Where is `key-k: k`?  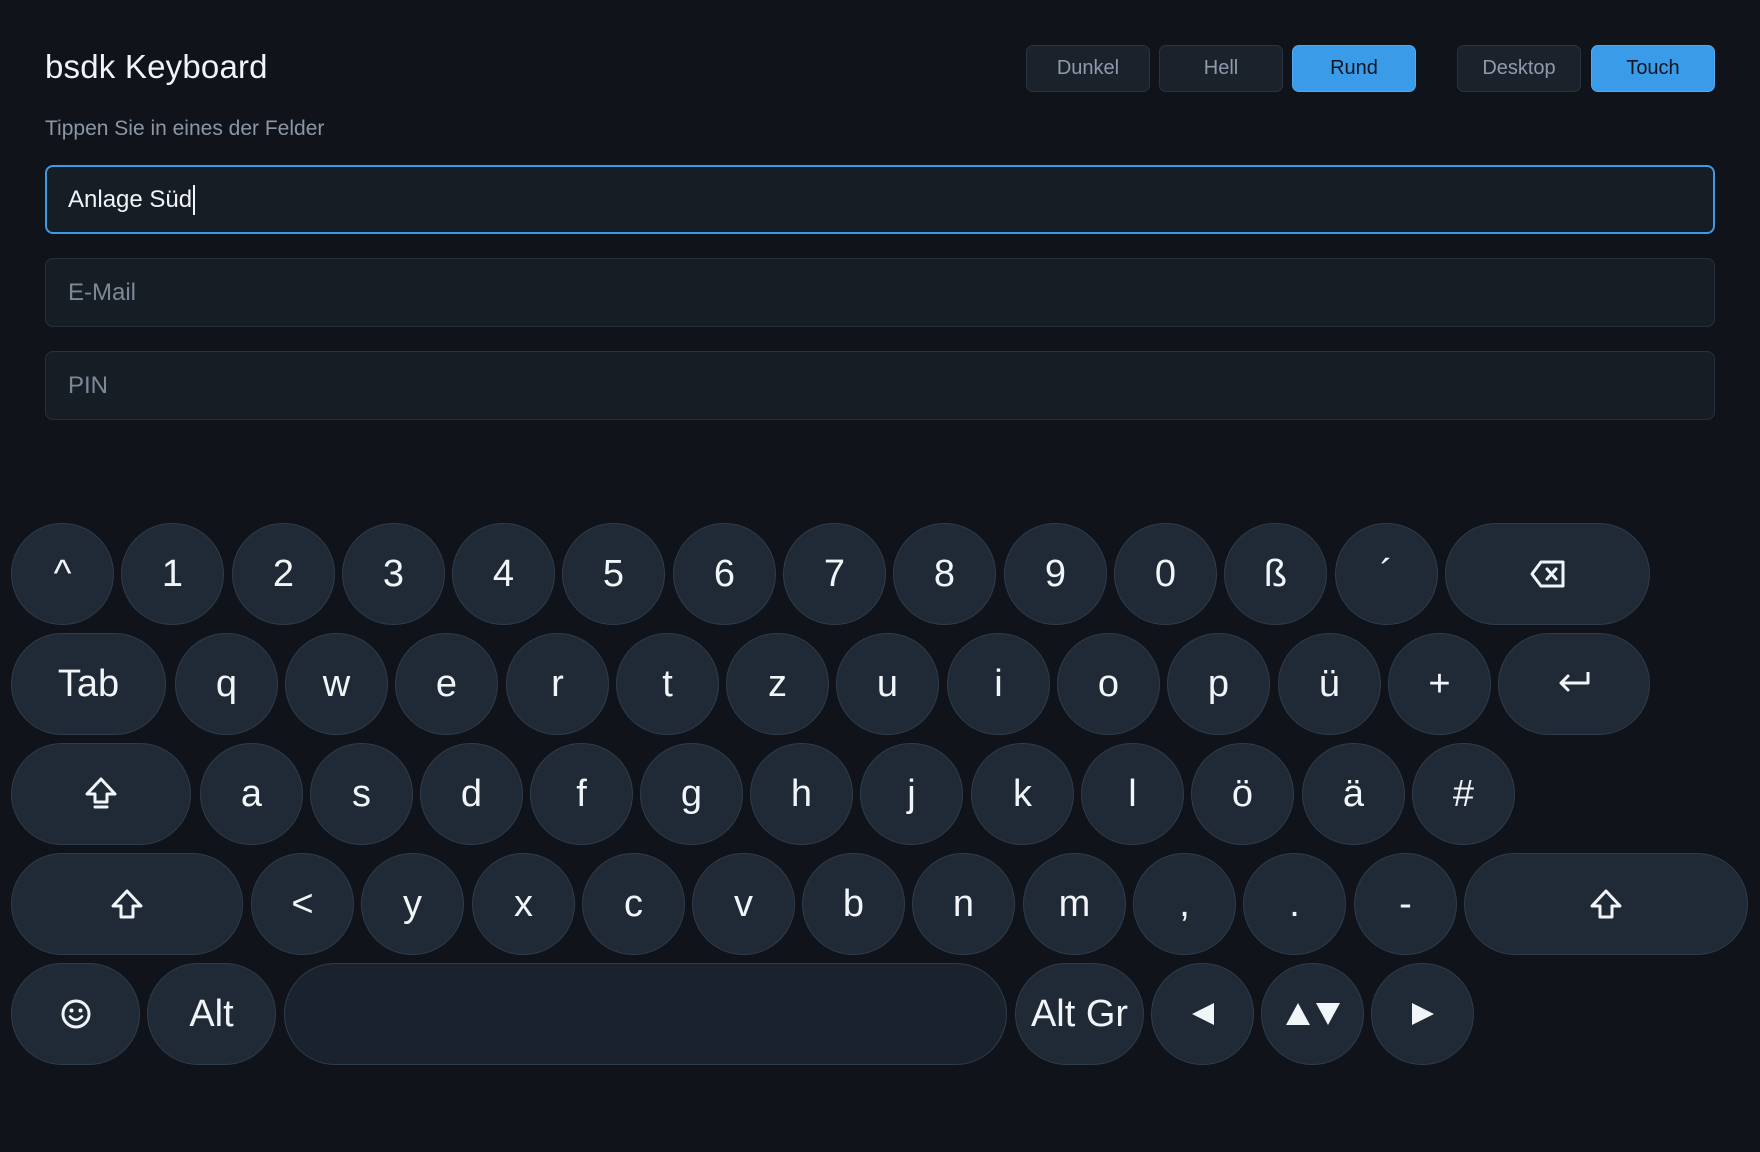 key-k: k is located at coordinates (1022, 794).